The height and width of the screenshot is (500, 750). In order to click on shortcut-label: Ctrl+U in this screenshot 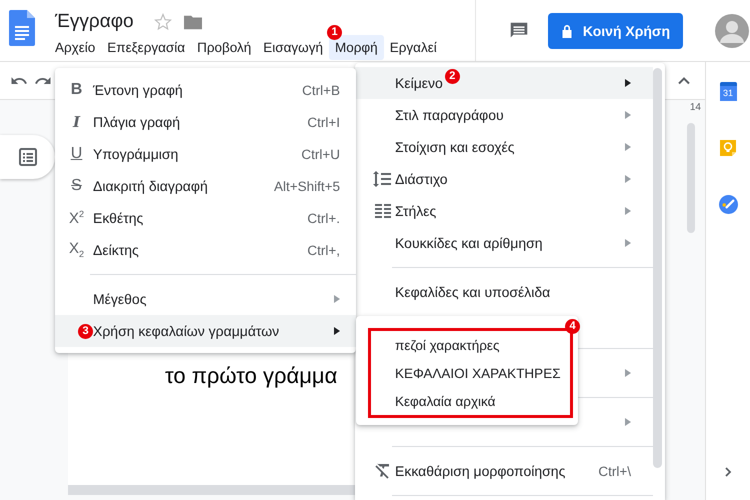, I will do `click(320, 154)`.